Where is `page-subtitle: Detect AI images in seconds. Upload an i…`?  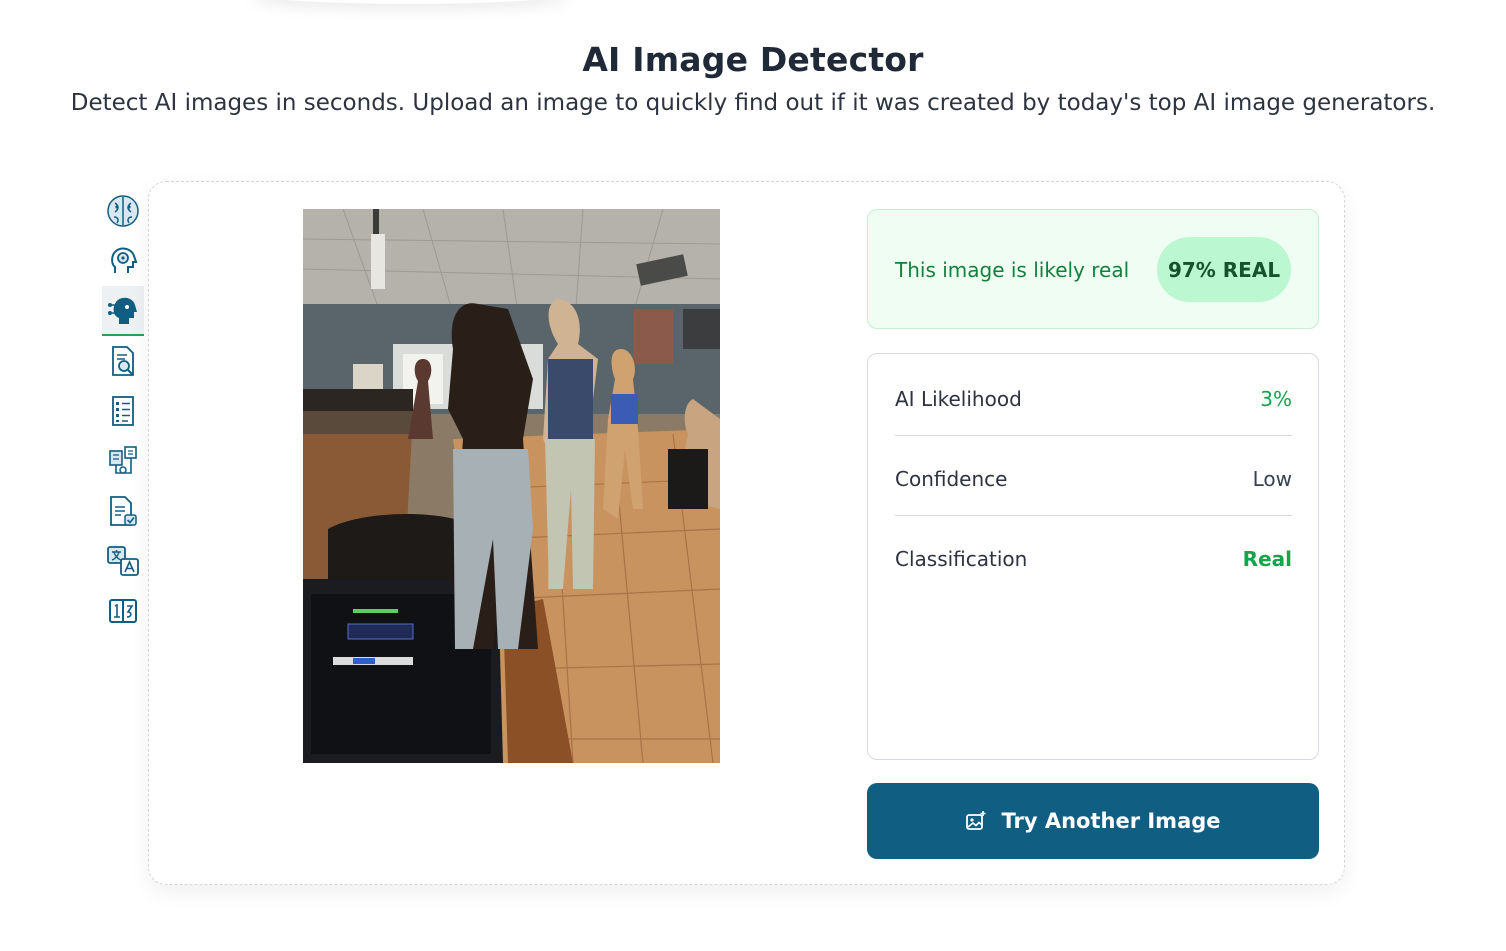 page-subtitle: Detect AI images in seconds. Upload an i… is located at coordinates (753, 103).